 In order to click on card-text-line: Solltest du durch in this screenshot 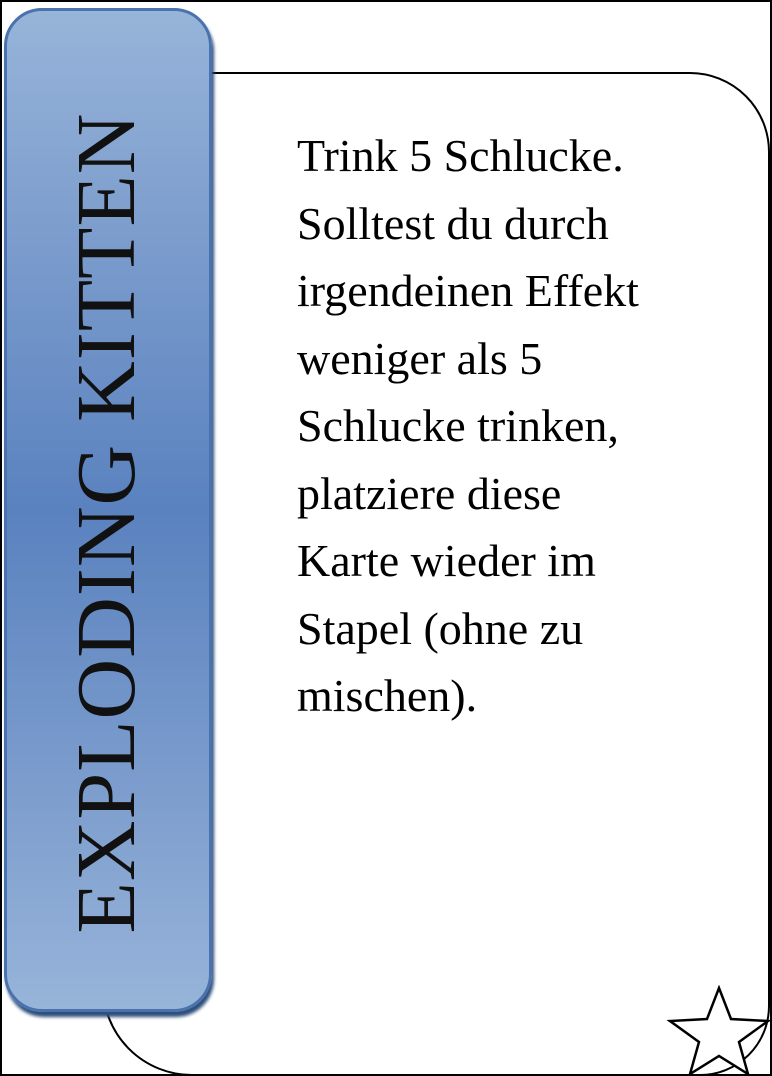, I will do `click(453, 223)`.